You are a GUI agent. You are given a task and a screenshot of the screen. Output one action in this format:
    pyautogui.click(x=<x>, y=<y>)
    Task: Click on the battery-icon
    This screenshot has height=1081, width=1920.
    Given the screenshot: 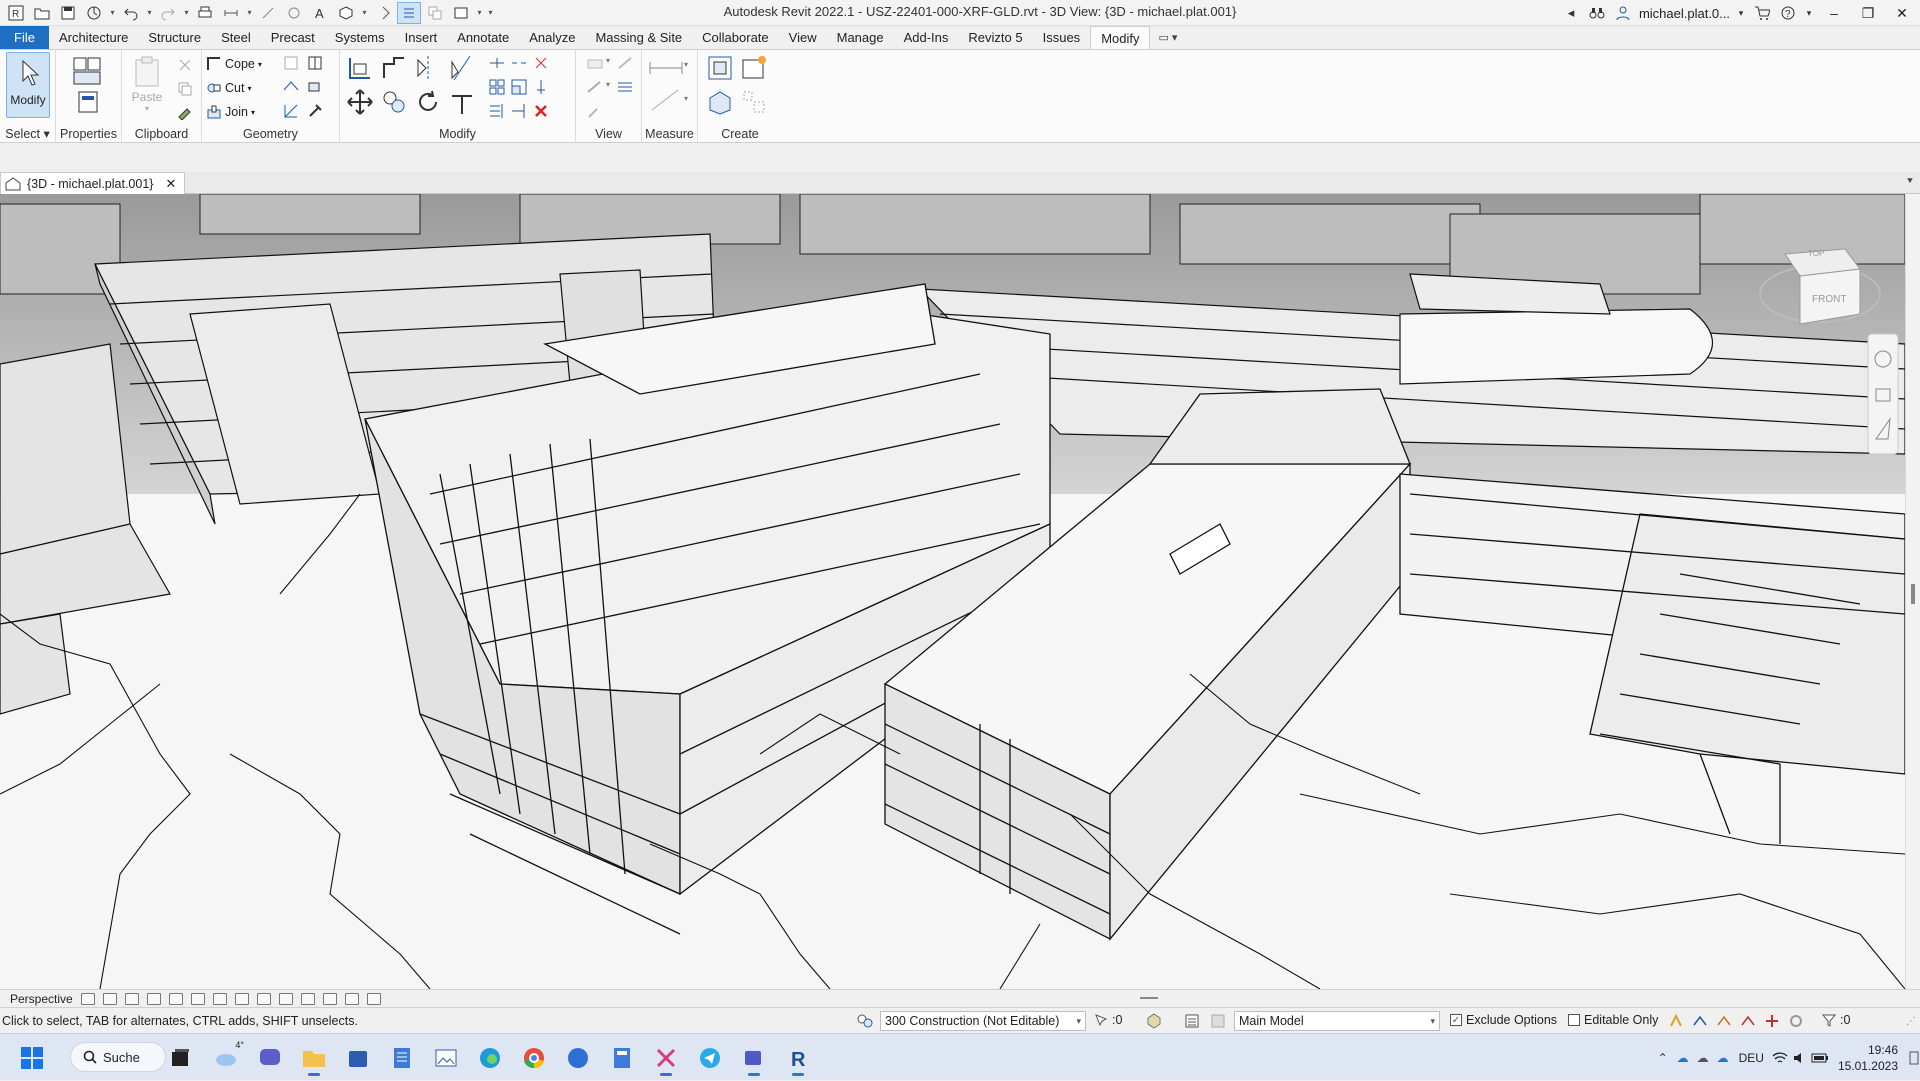 What is the action you would take?
    pyautogui.click(x=1820, y=1058)
    